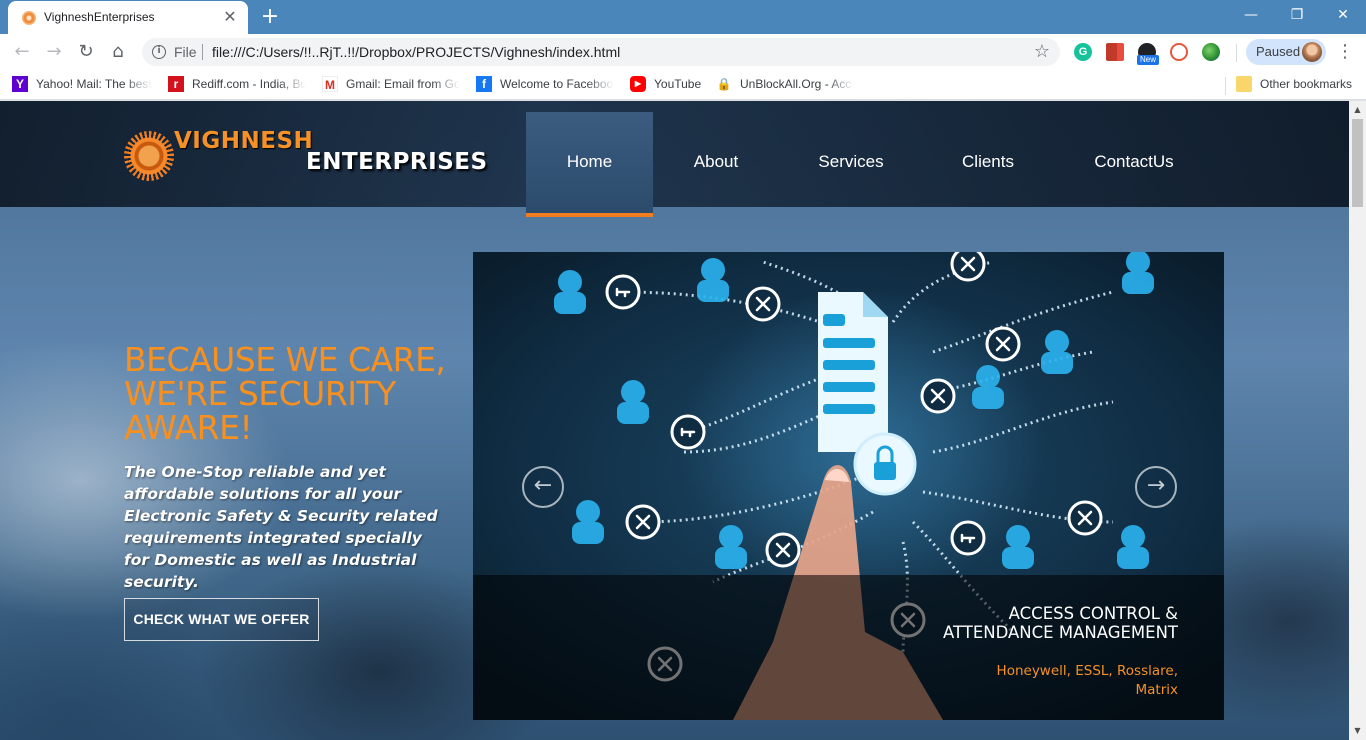 The height and width of the screenshot is (740, 1366). I want to click on bookmark-label: Gmail: Email from Go, so click(403, 84).